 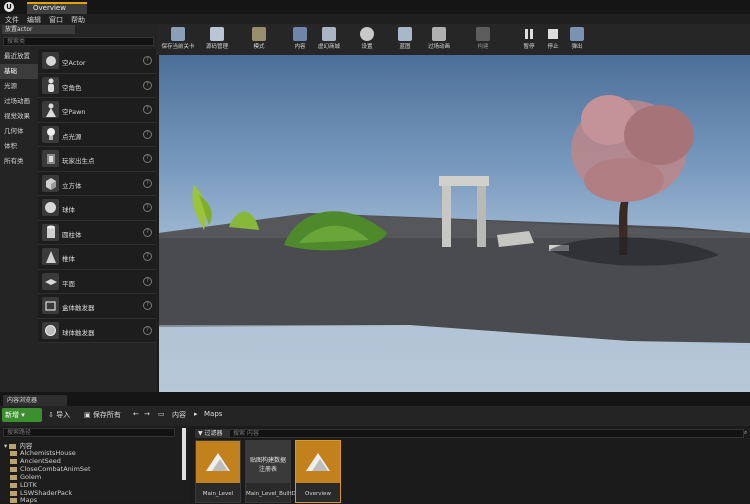 I want to click on history-forward-icon: →, so click(x=147, y=414).